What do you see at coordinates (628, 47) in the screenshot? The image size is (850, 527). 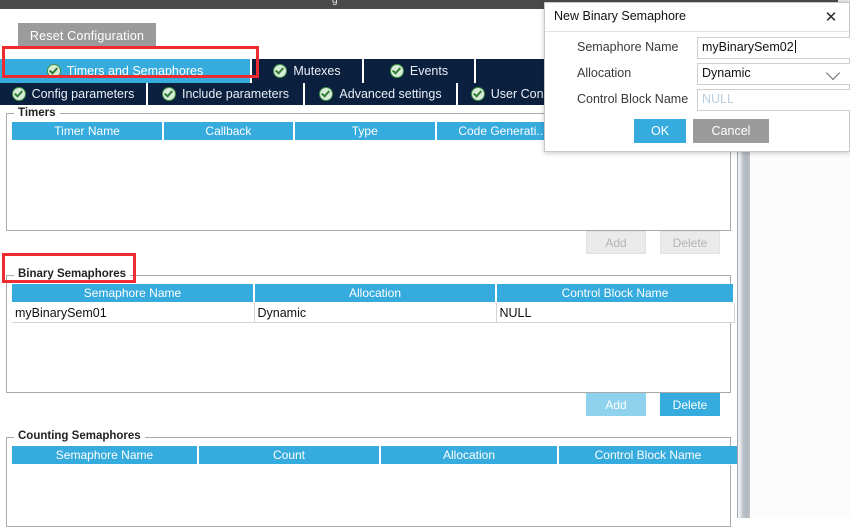 I see `semaphore-name-label: Semaphore Name` at bounding box center [628, 47].